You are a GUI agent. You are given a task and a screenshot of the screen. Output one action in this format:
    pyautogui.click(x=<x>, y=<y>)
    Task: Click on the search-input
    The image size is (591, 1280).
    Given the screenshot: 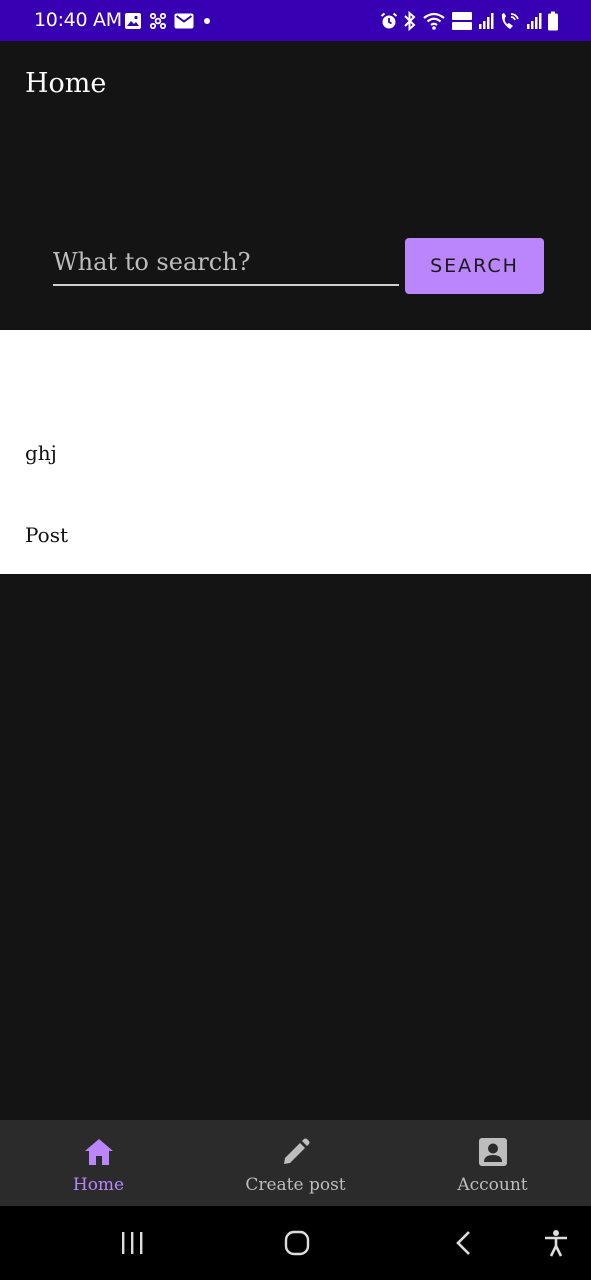 What is the action you would take?
    pyautogui.click(x=226, y=262)
    